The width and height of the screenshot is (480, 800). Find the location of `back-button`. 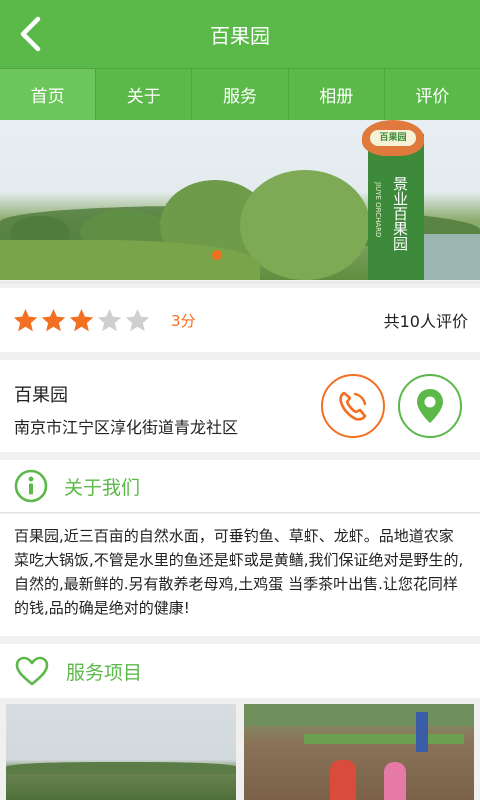

back-button is located at coordinates (30, 34).